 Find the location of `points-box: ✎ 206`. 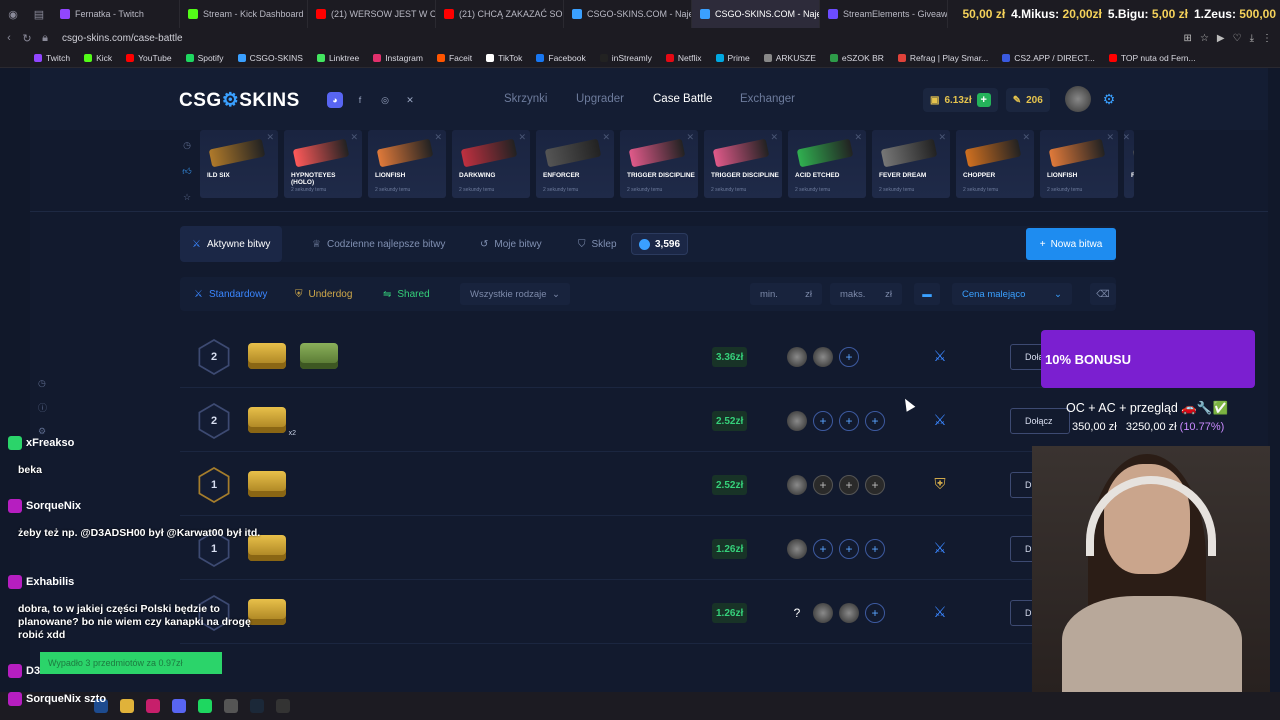

points-box: ✎ 206 is located at coordinates (1027, 100).